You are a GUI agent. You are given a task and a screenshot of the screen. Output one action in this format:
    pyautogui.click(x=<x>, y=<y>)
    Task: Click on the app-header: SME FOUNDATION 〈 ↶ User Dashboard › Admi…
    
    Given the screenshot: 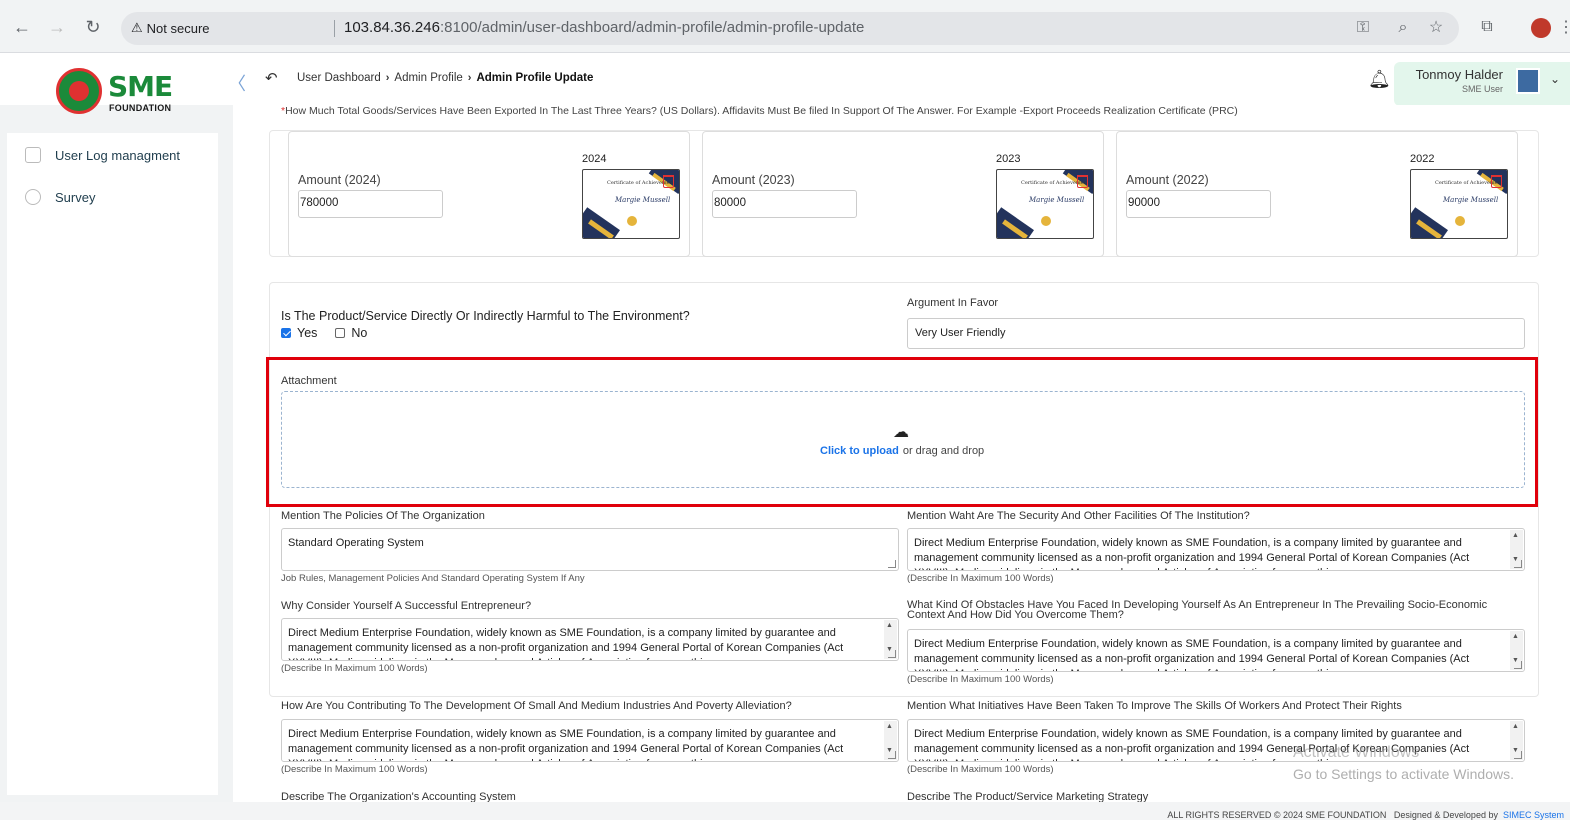 What is the action you would take?
    pyautogui.click(x=785, y=83)
    